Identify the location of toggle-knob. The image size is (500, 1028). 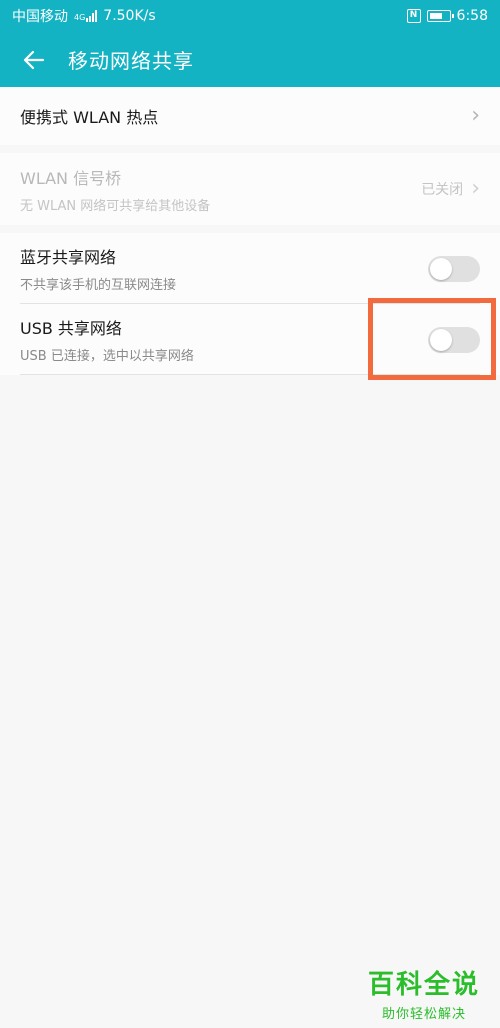
(441, 268).